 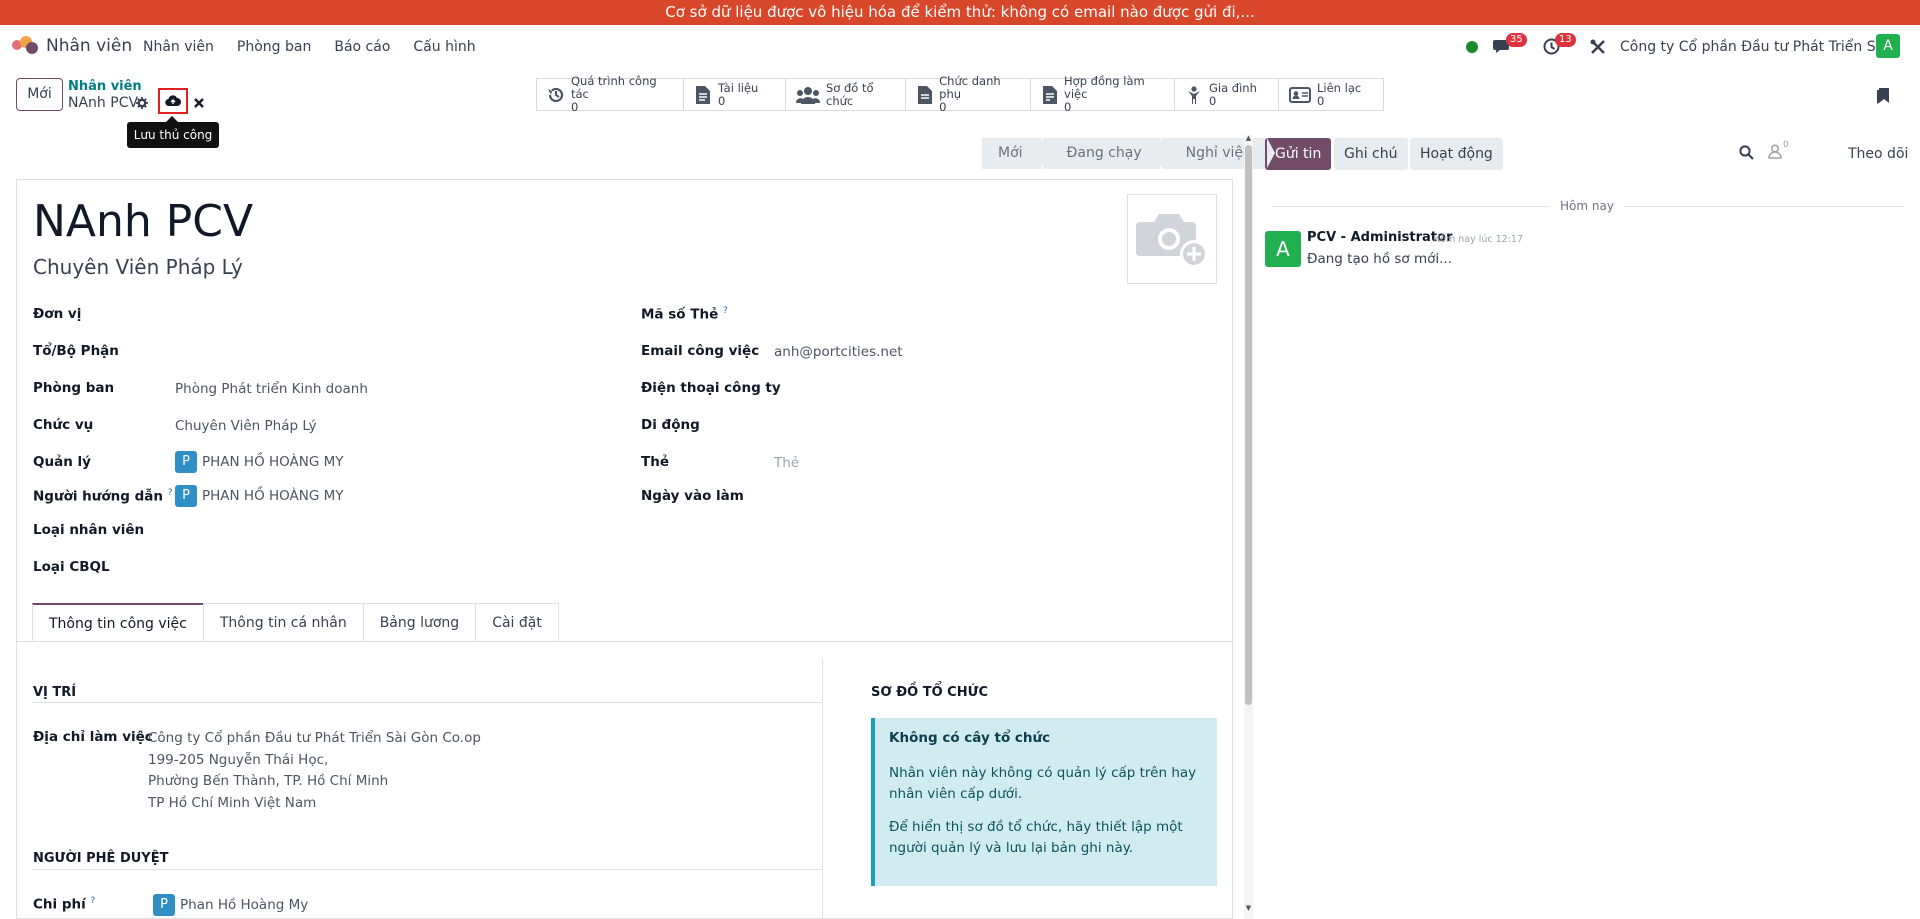 I want to click on new-record-button: Mới, so click(x=39, y=94).